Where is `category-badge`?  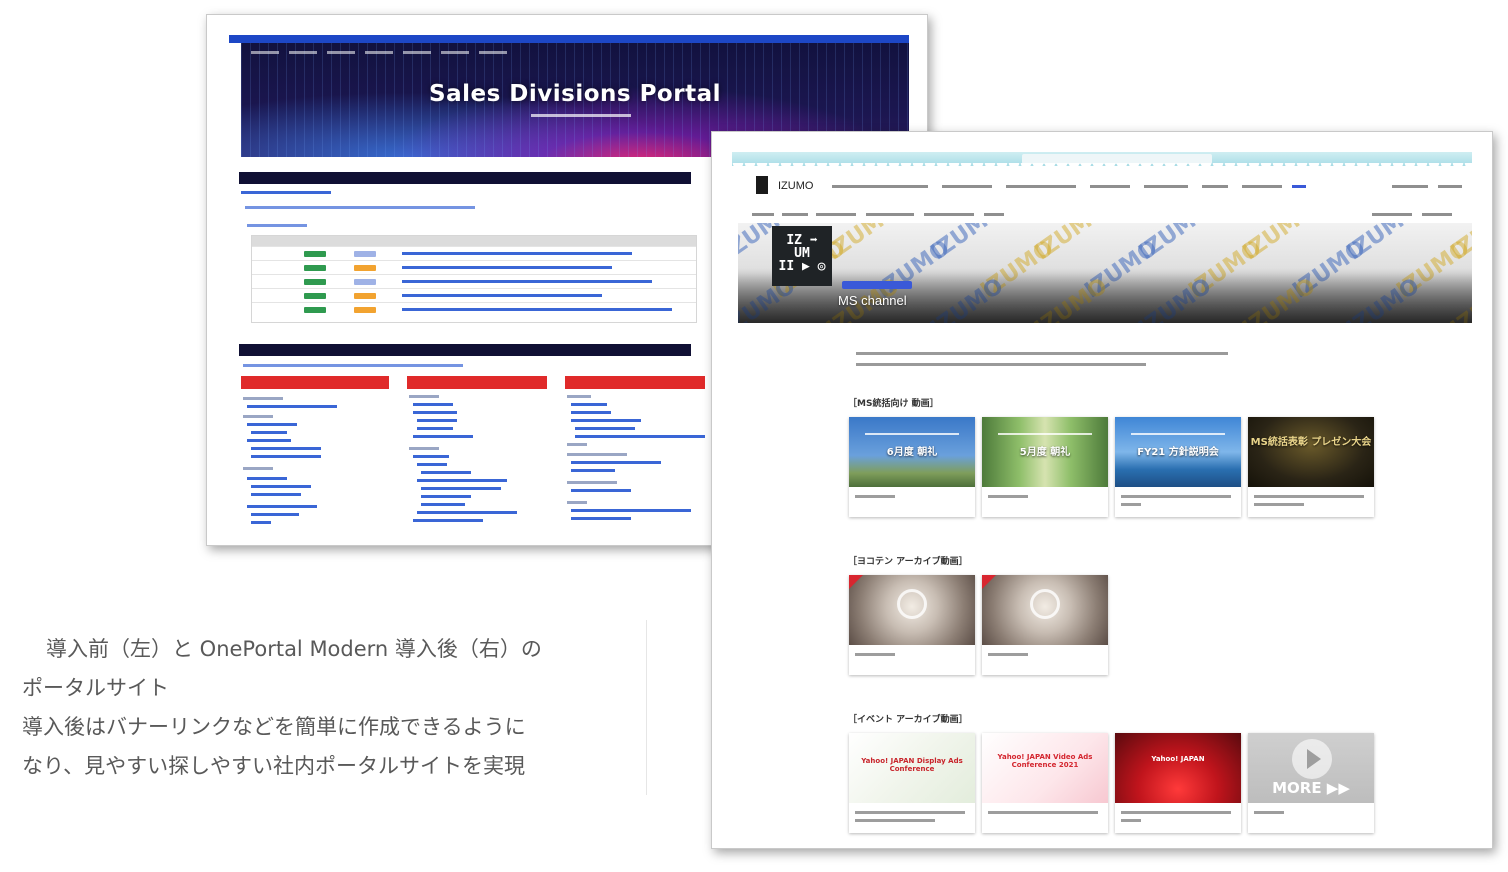
category-badge is located at coordinates (877, 285).